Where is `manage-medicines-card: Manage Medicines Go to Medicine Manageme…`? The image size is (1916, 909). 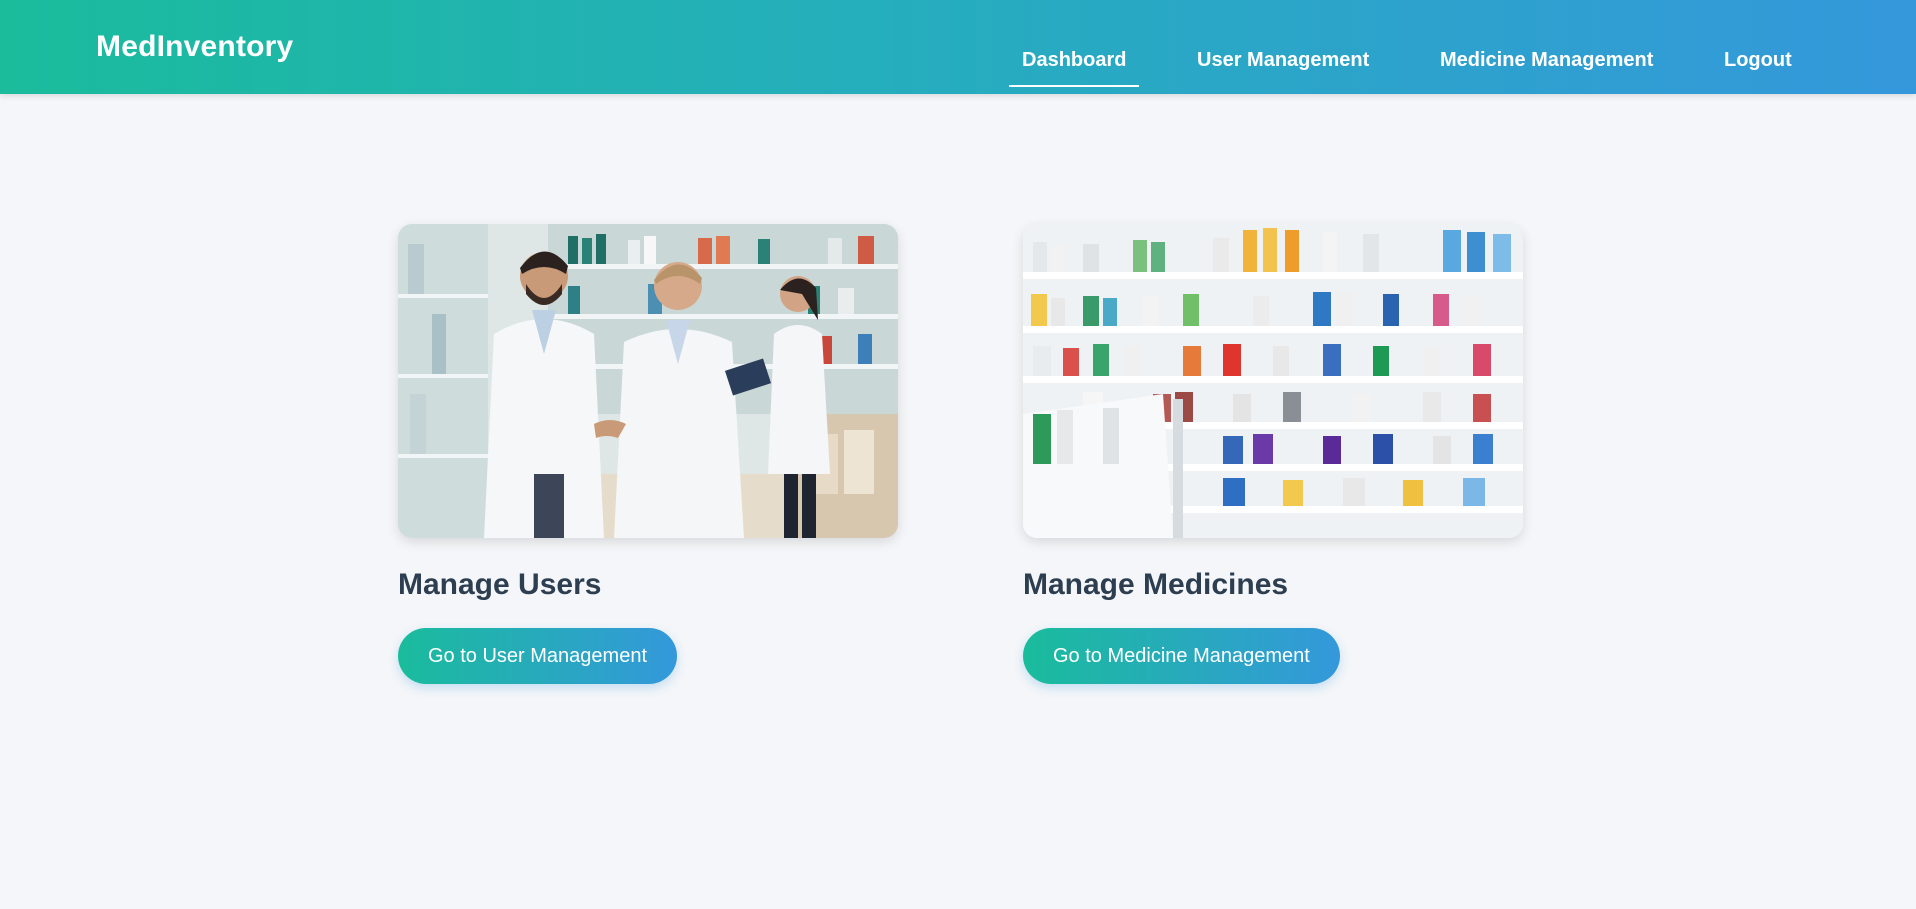 manage-medicines-card: Manage Medicines Go to Medicine Manageme… is located at coordinates (1273, 454).